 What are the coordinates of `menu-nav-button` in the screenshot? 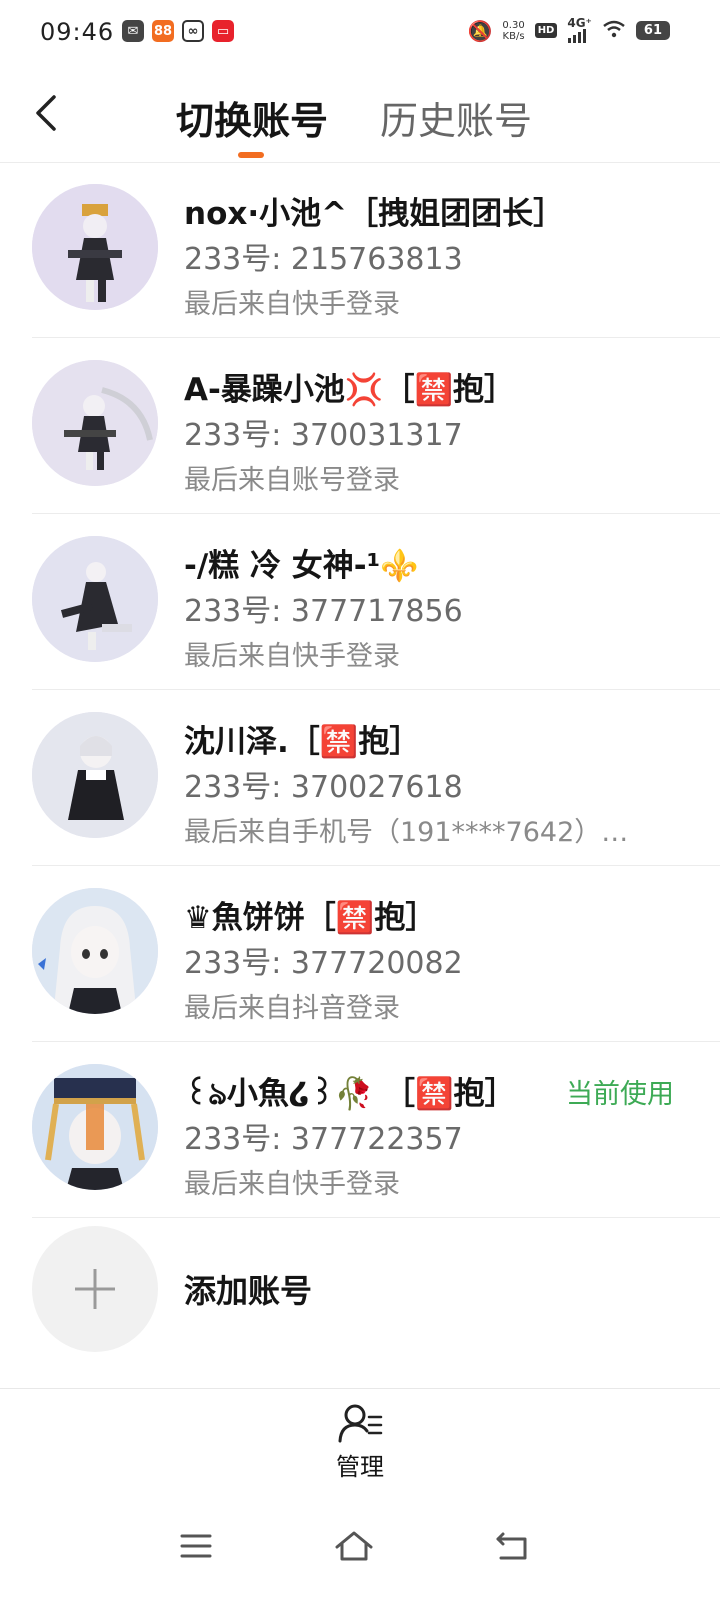 It's located at (196, 1546).